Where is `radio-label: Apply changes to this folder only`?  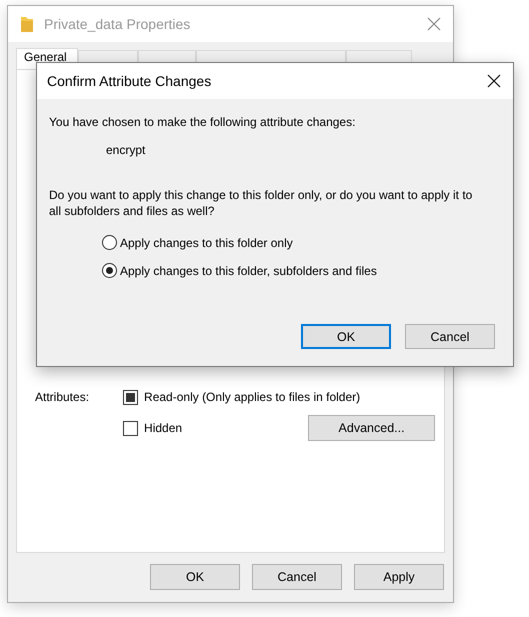 radio-label: Apply changes to this folder only is located at coordinates (206, 243).